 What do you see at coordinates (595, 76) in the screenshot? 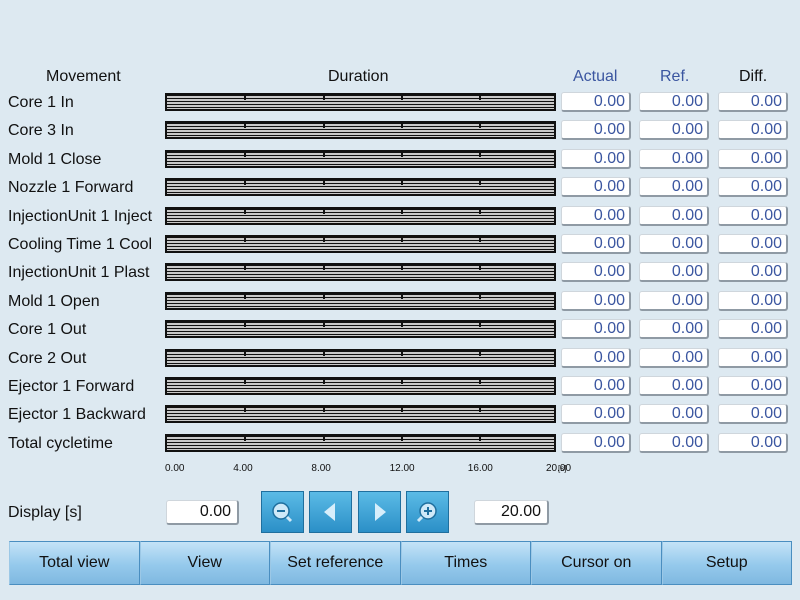
I see `header-actual: Actual` at bounding box center [595, 76].